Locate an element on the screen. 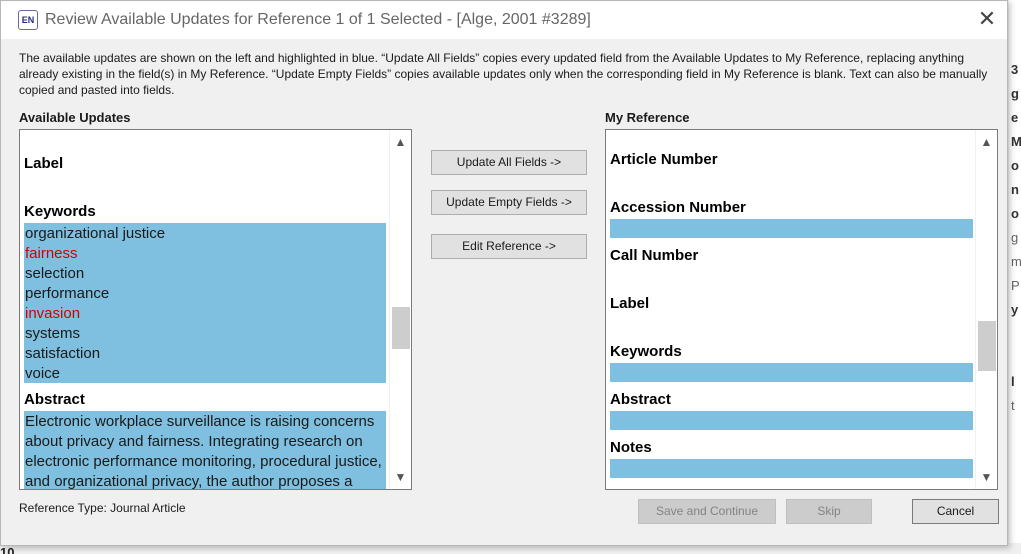 This screenshot has width=1021, height=554. accession-number-empty-field is located at coordinates (791, 228).